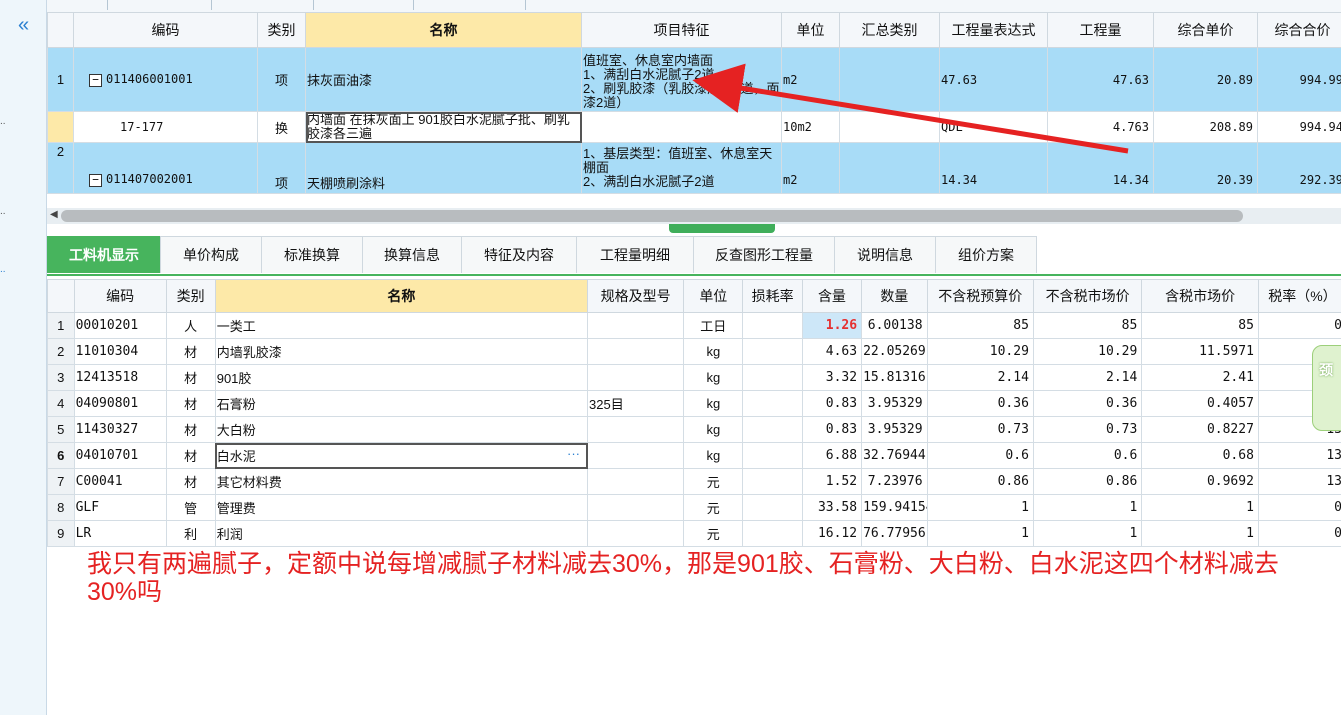 The image size is (1341, 715). I want to click on col-header: 综合合价, so click(1299, 30).